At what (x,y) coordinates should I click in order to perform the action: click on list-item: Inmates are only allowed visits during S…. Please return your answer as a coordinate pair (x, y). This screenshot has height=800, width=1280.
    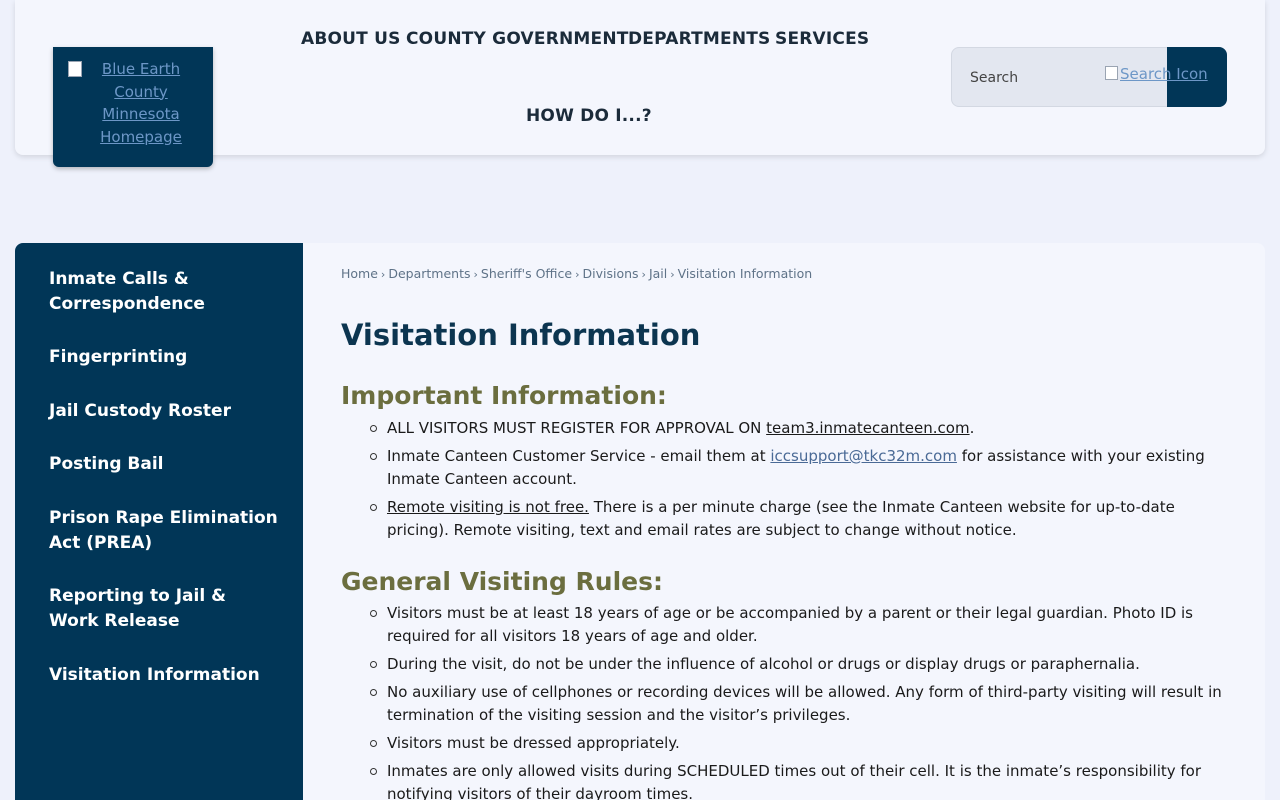
    Looking at the image, I should click on (786, 780).